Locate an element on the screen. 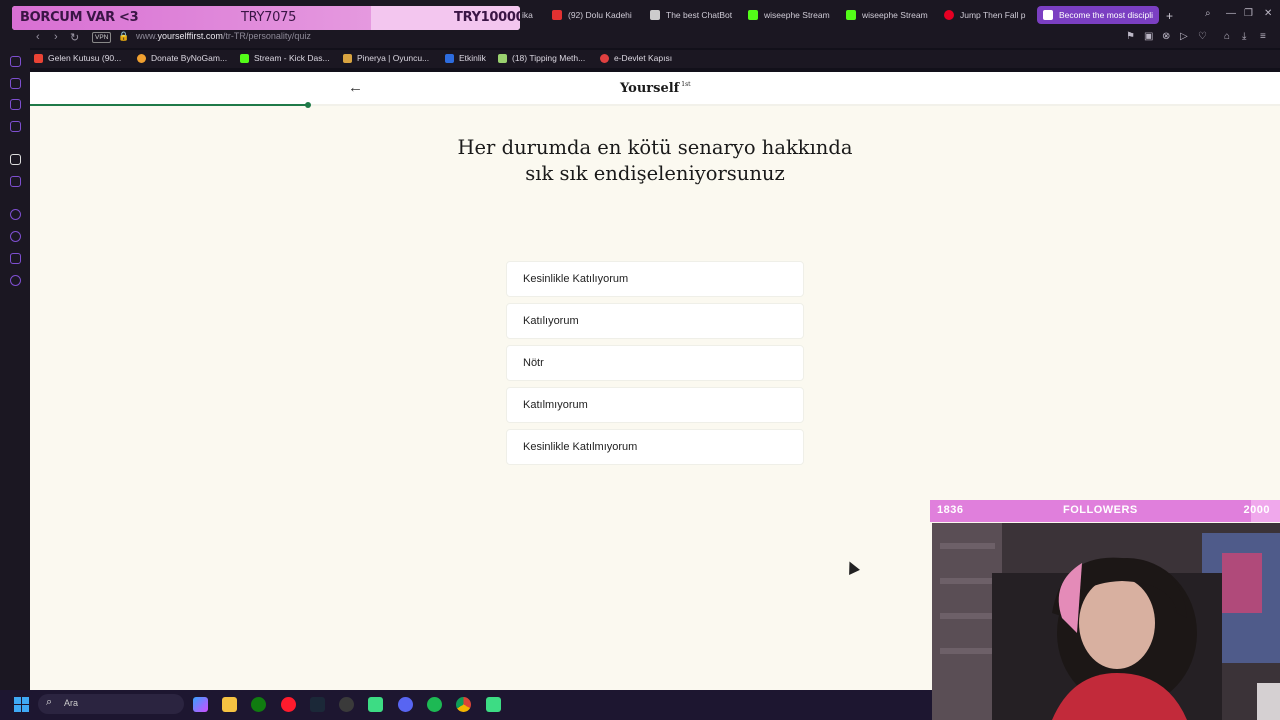 This screenshot has height=720, width=1280. sidebar-history-icon is located at coordinates (15, 236).